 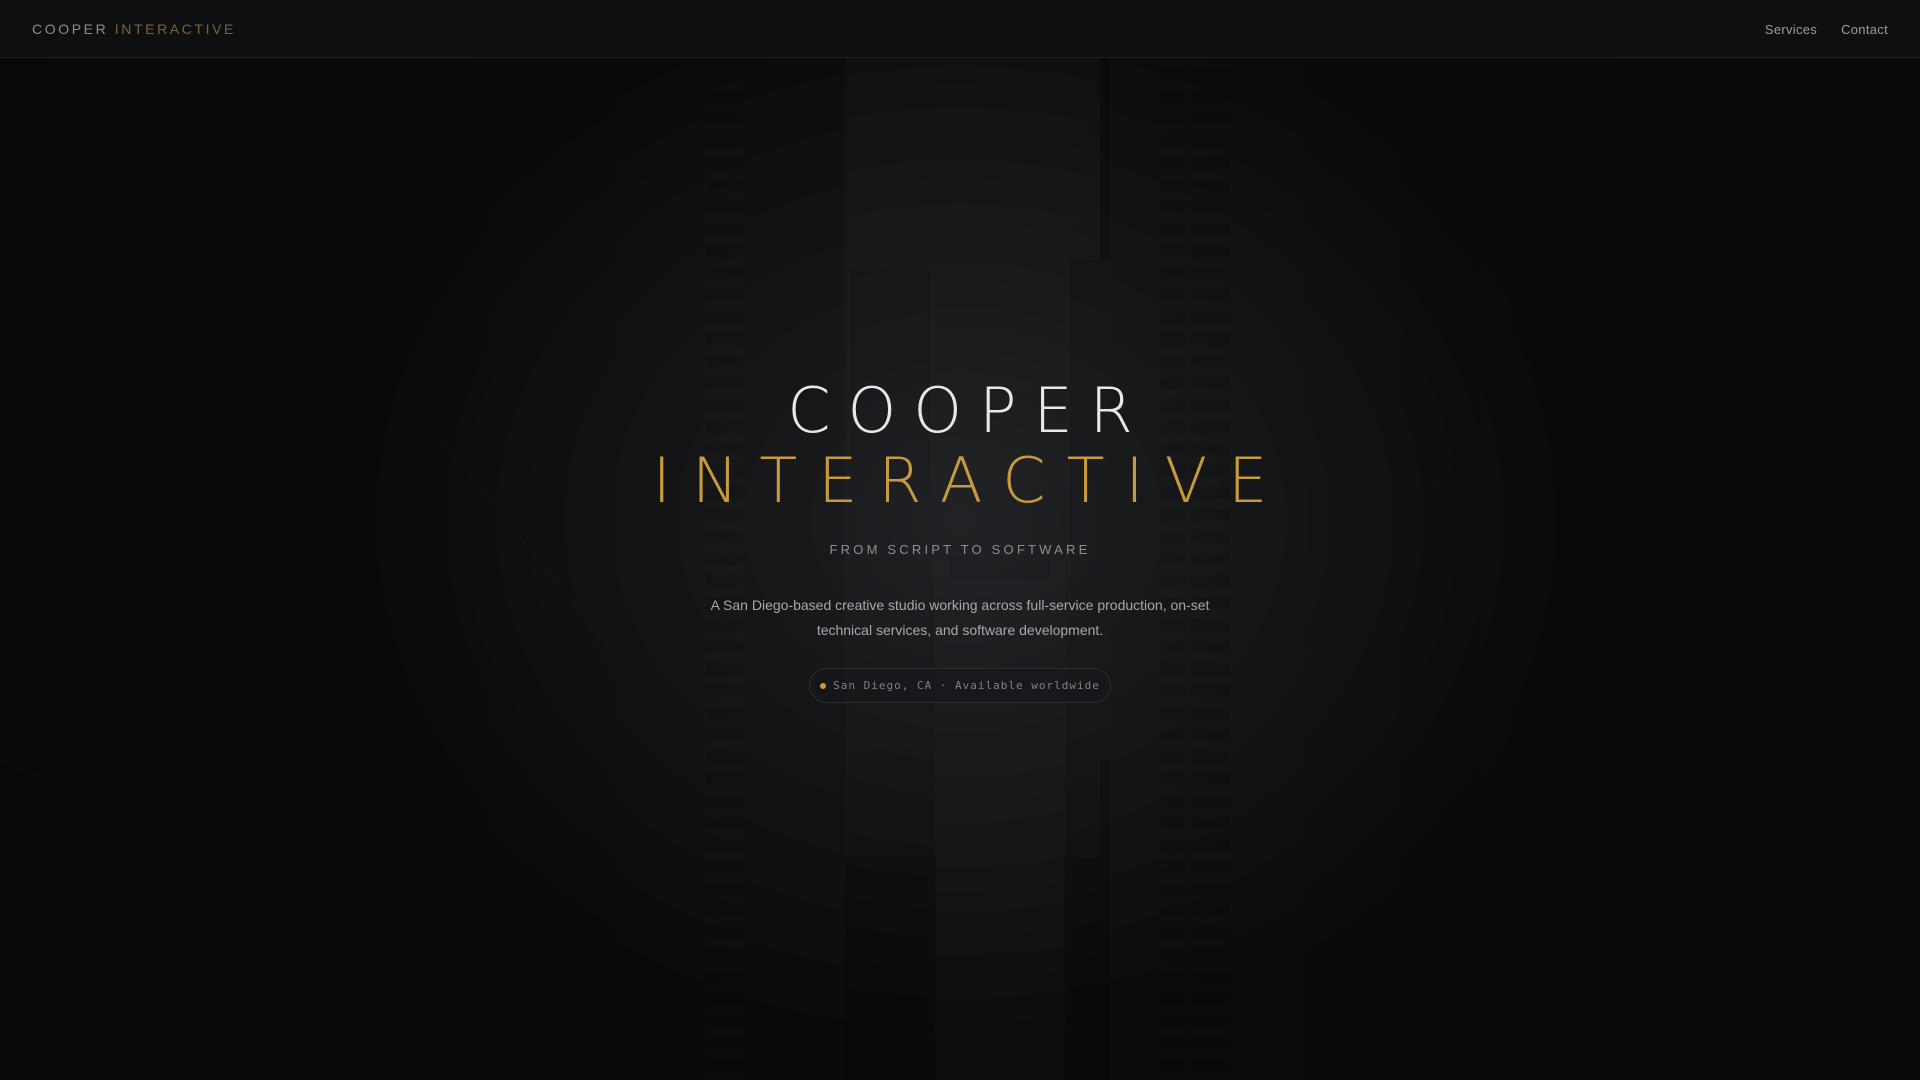 I want to click on hero-title-line1: COOPER, so click(x=968, y=410).